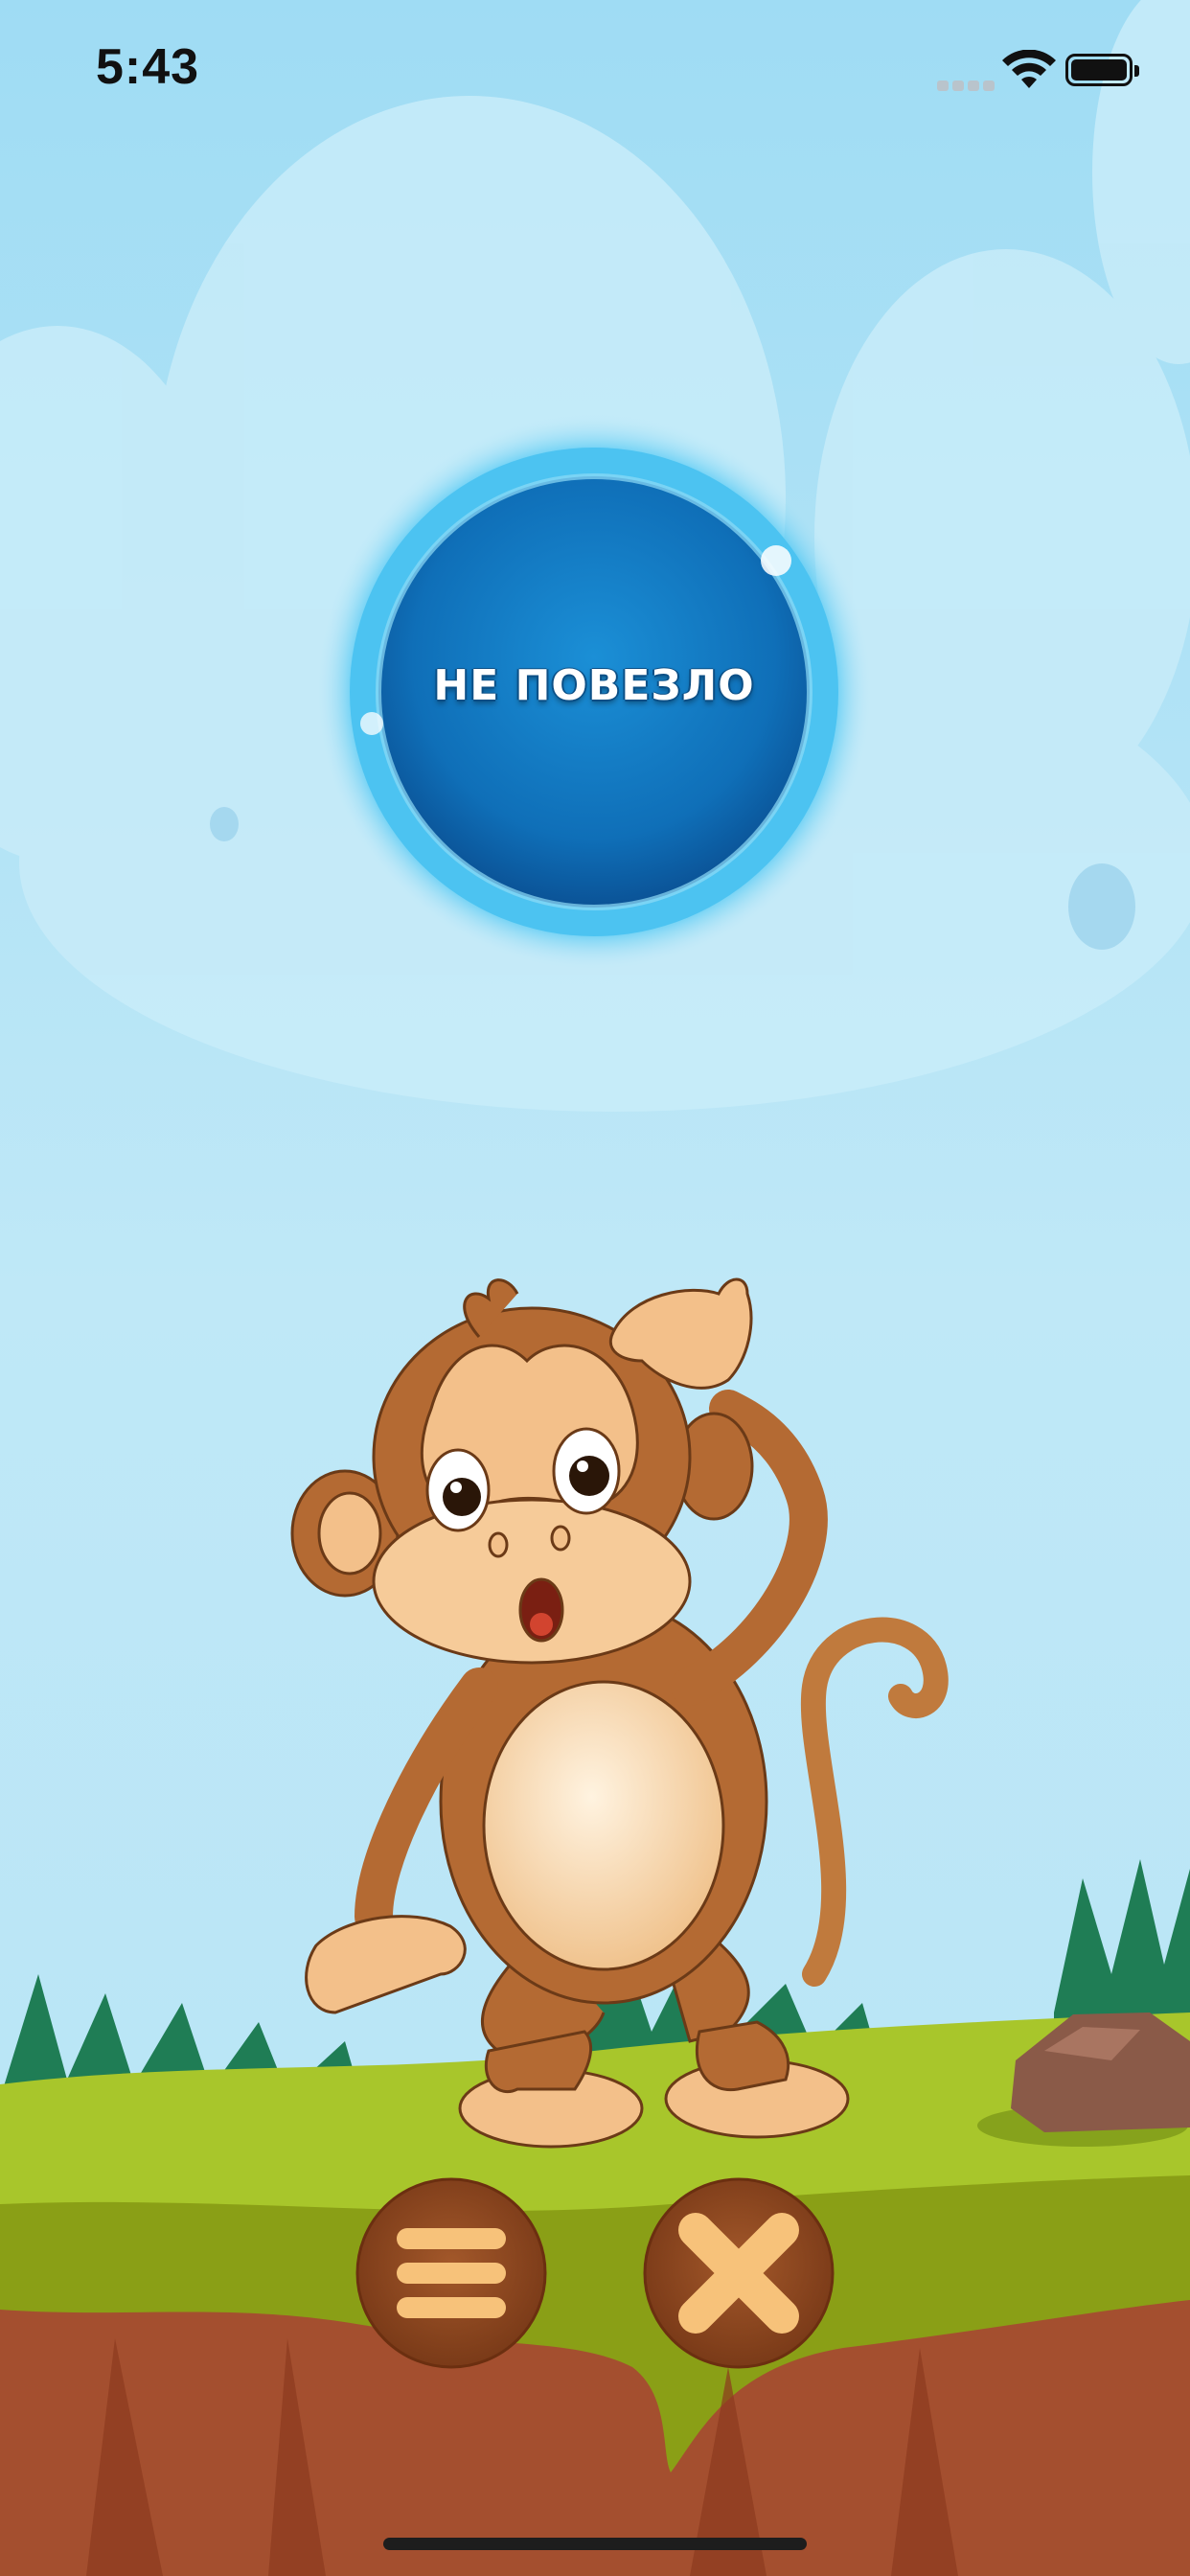 The height and width of the screenshot is (2576, 1190). I want to click on status-bar: 5:43, so click(595, 72).